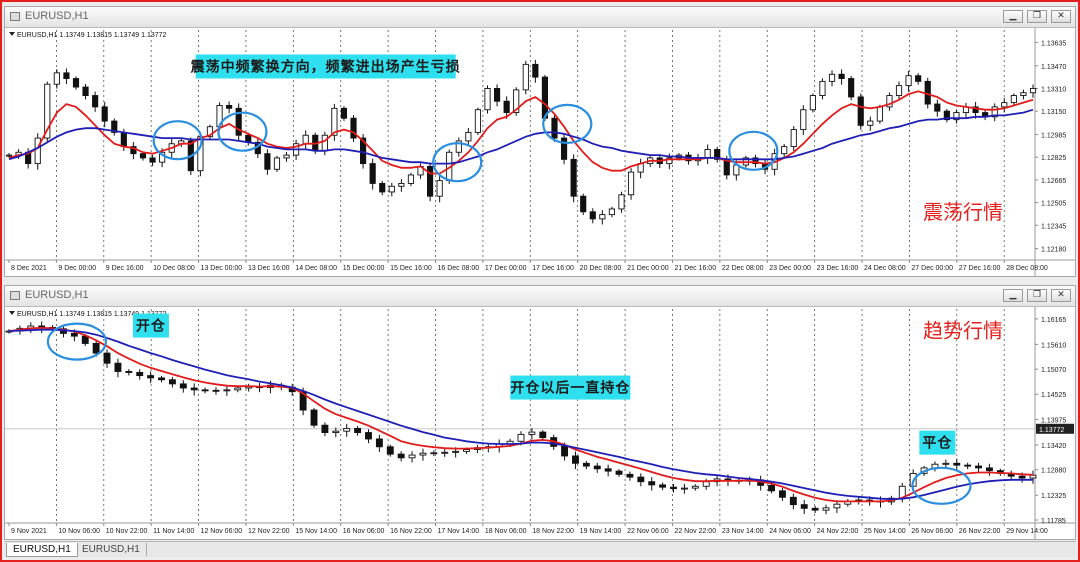 Image resolution: width=1080 pixels, height=562 pixels. Describe the element at coordinates (1053, 370) in the screenshot. I see `price-tick-label: 1.15070` at that location.